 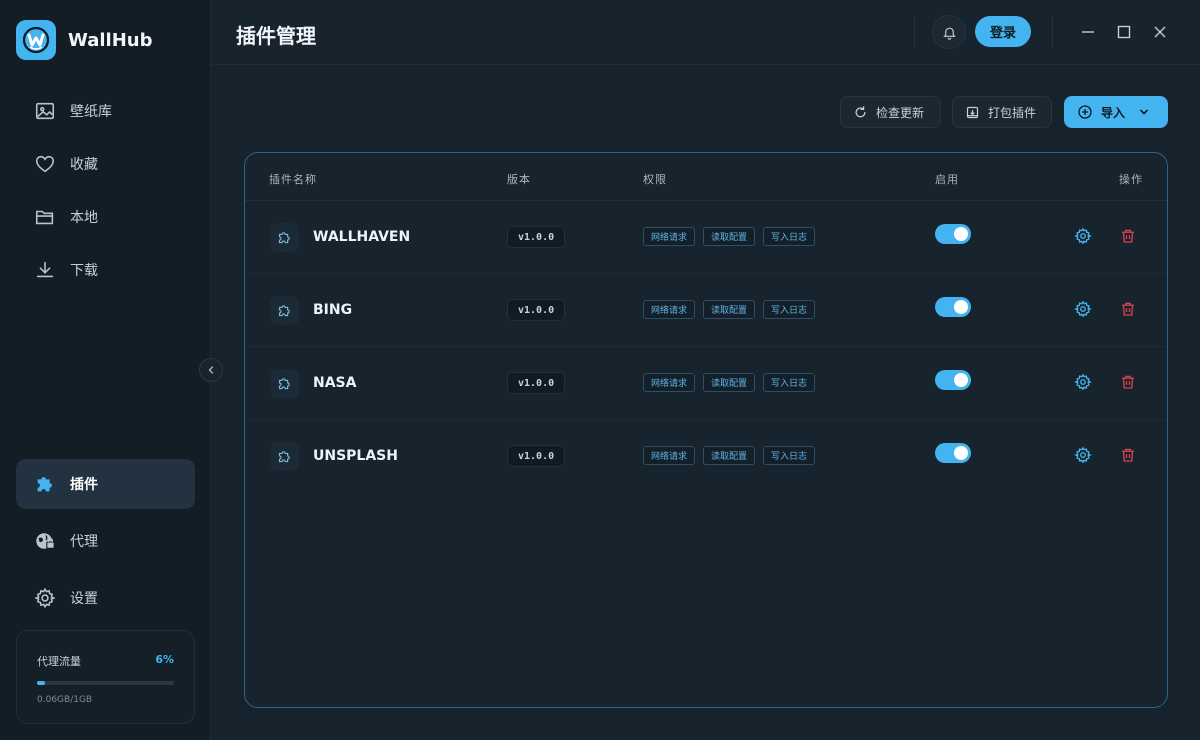 I want to click on column-header-version: 版本, so click(x=519, y=179).